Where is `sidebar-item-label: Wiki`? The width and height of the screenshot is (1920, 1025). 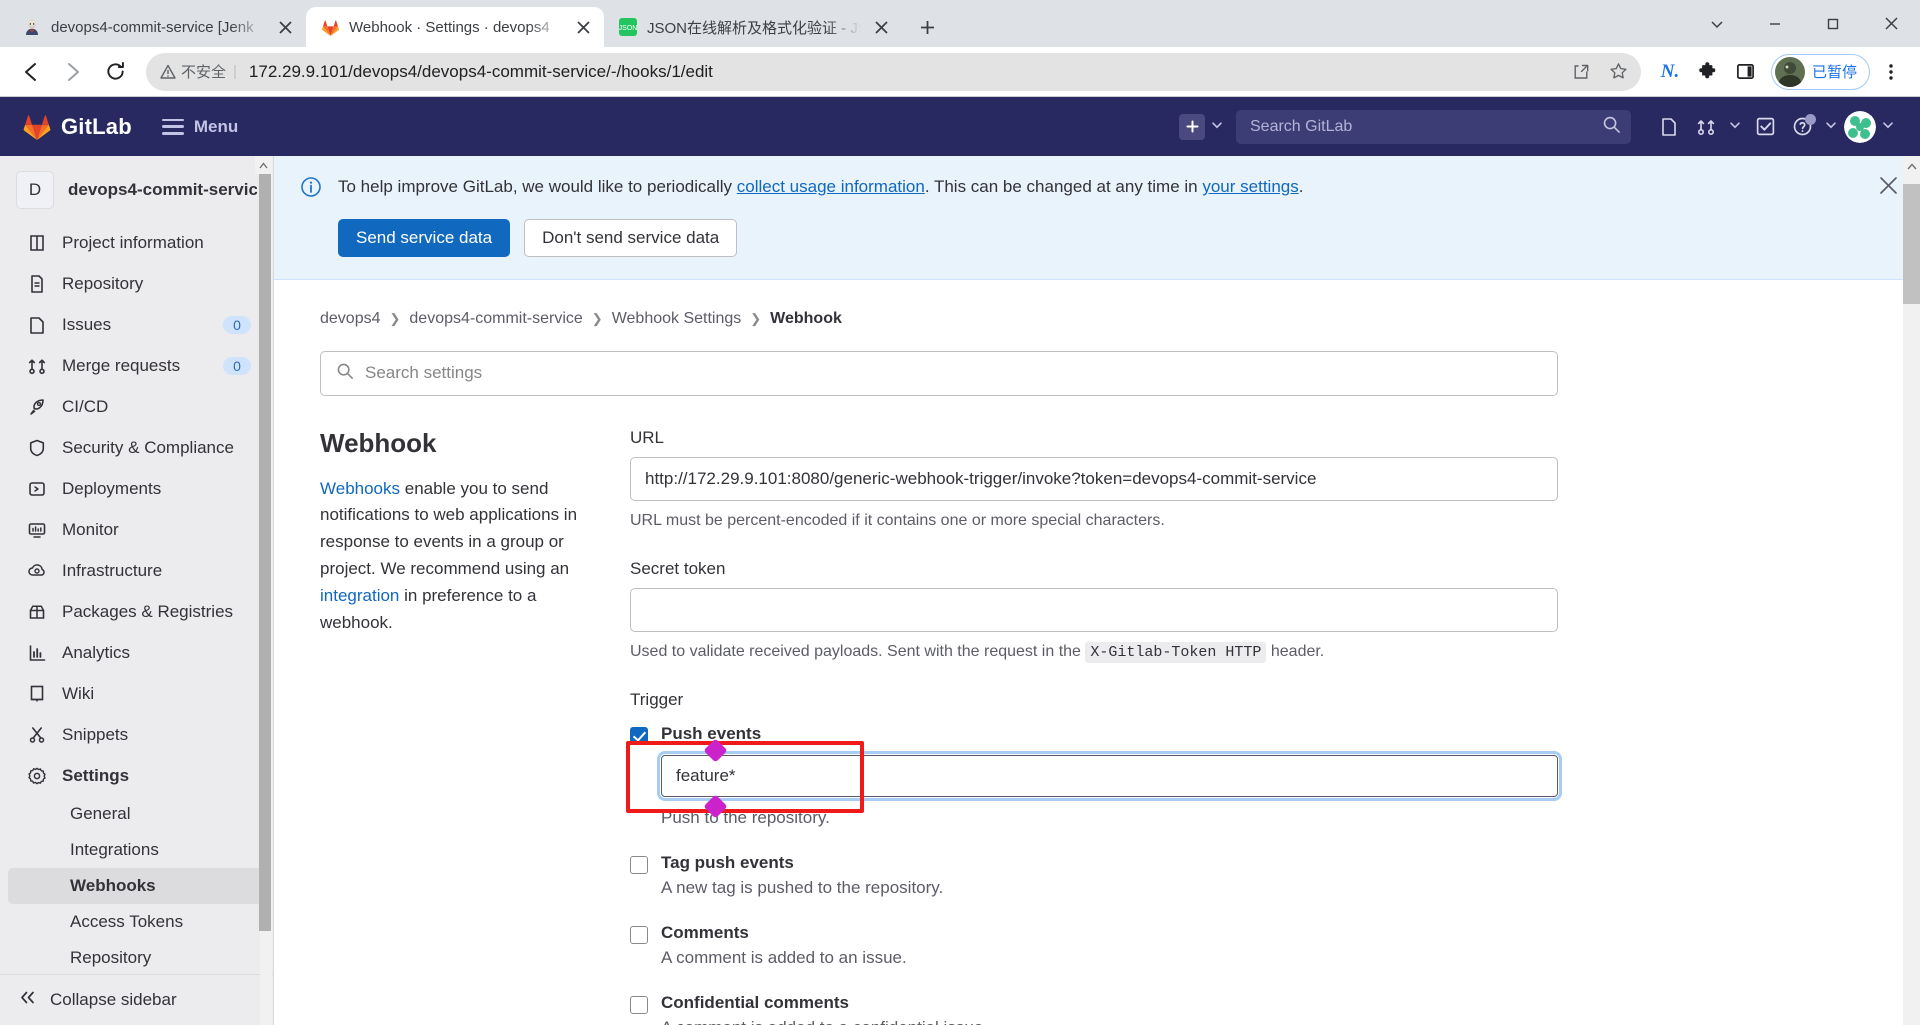 sidebar-item-label: Wiki is located at coordinates (78, 693).